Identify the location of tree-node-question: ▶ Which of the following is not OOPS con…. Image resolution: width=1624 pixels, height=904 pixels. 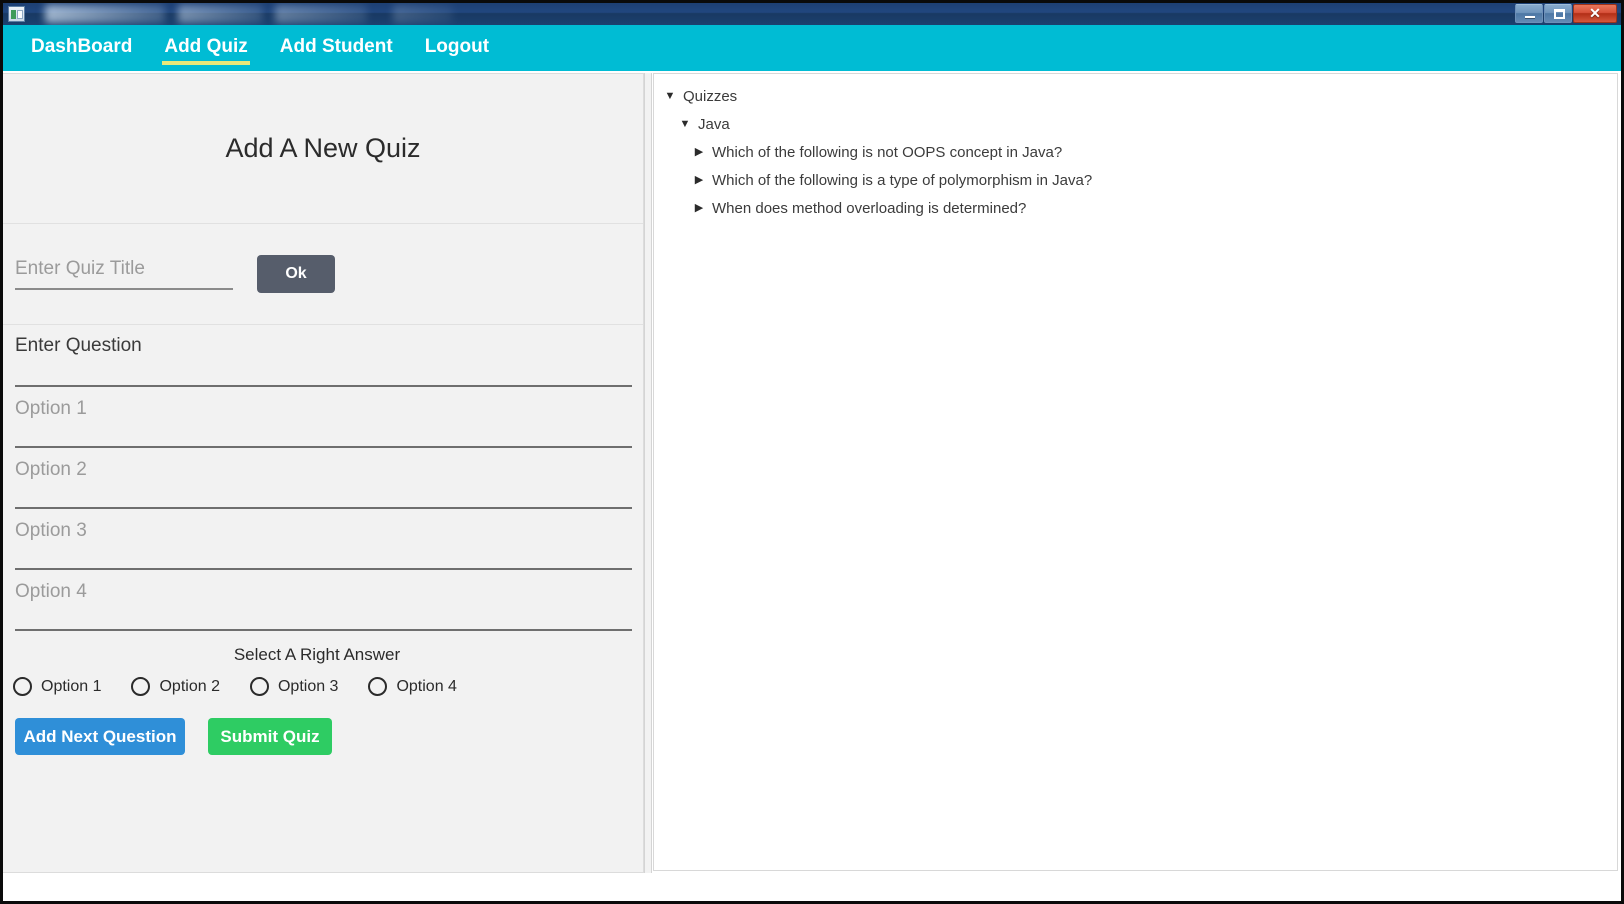
(1135, 152).